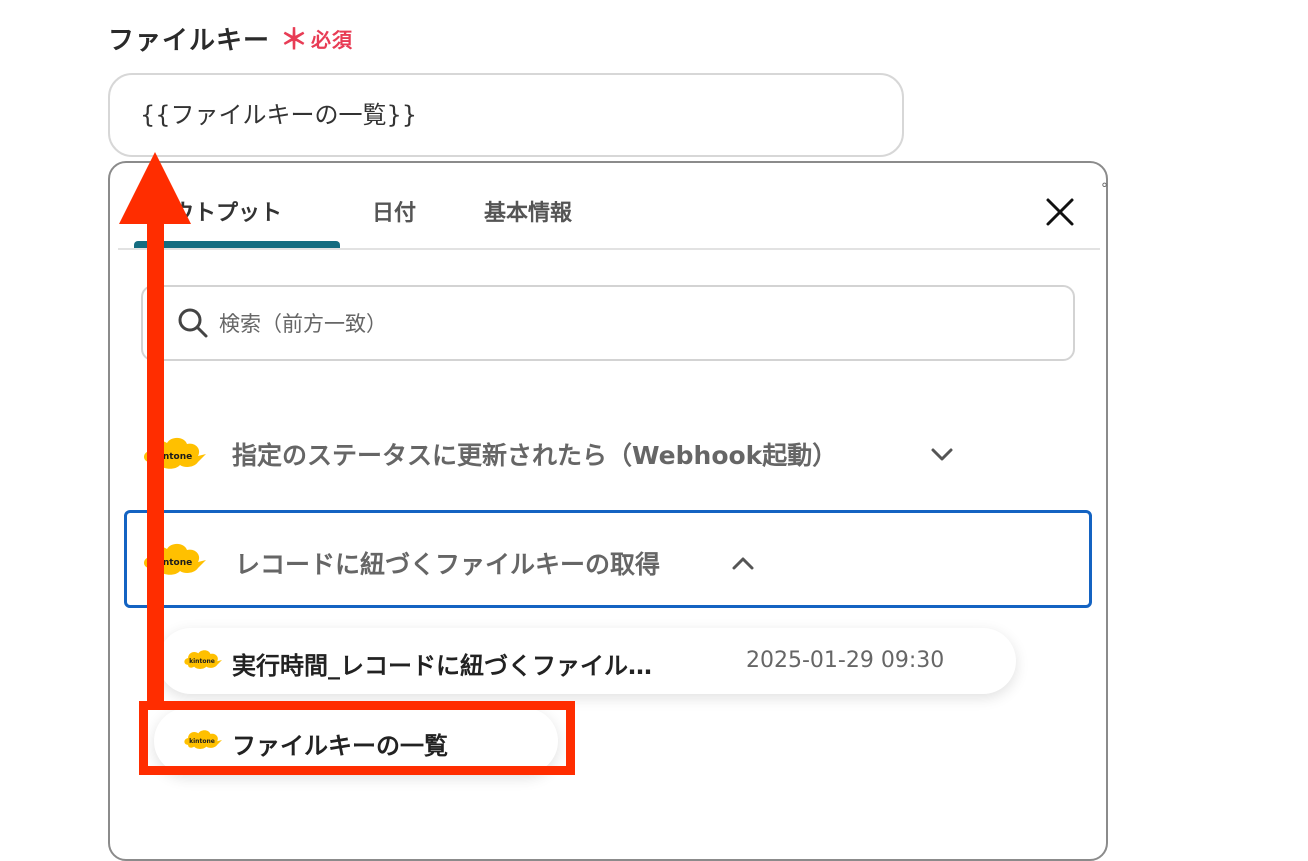 The height and width of the screenshot is (861, 1308). I want to click on tab-basic-info: 基本情報, so click(528, 211).